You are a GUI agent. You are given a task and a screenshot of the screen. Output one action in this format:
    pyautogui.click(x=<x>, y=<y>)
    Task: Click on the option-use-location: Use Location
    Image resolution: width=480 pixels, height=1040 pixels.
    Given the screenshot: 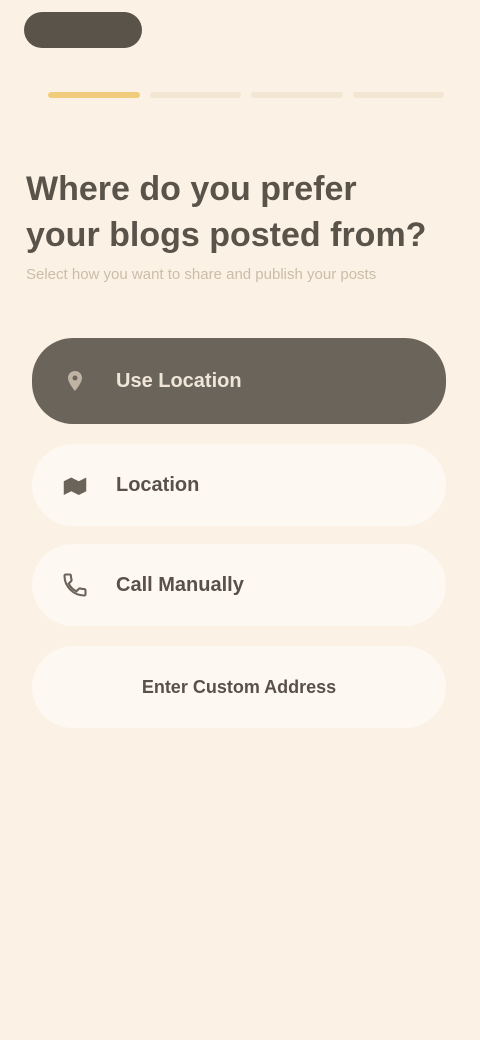 What is the action you would take?
    pyautogui.click(x=239, y=381)
    